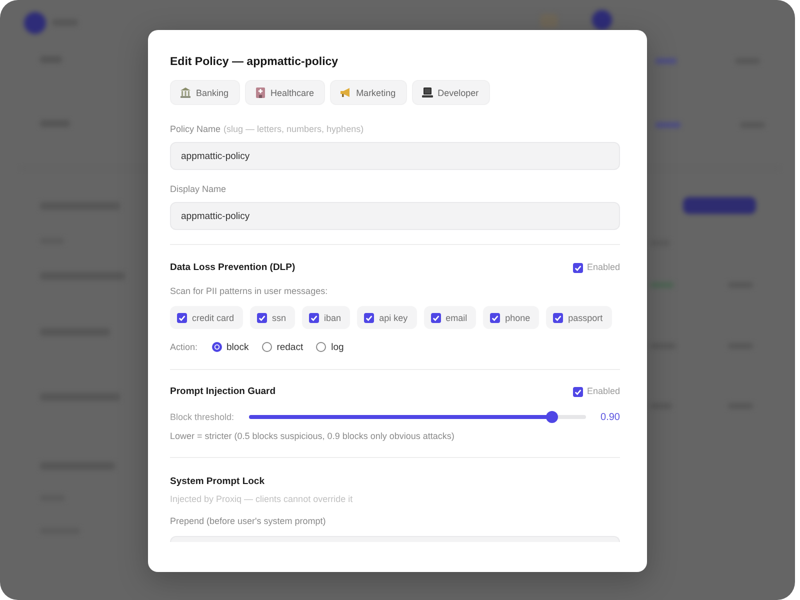 The image size is (800, 600). What do you see at coordinates (233, 267) in the screenshot?
I see `section-title: Data Loss Prevention (DLP)` at bounding box center [233, 267].